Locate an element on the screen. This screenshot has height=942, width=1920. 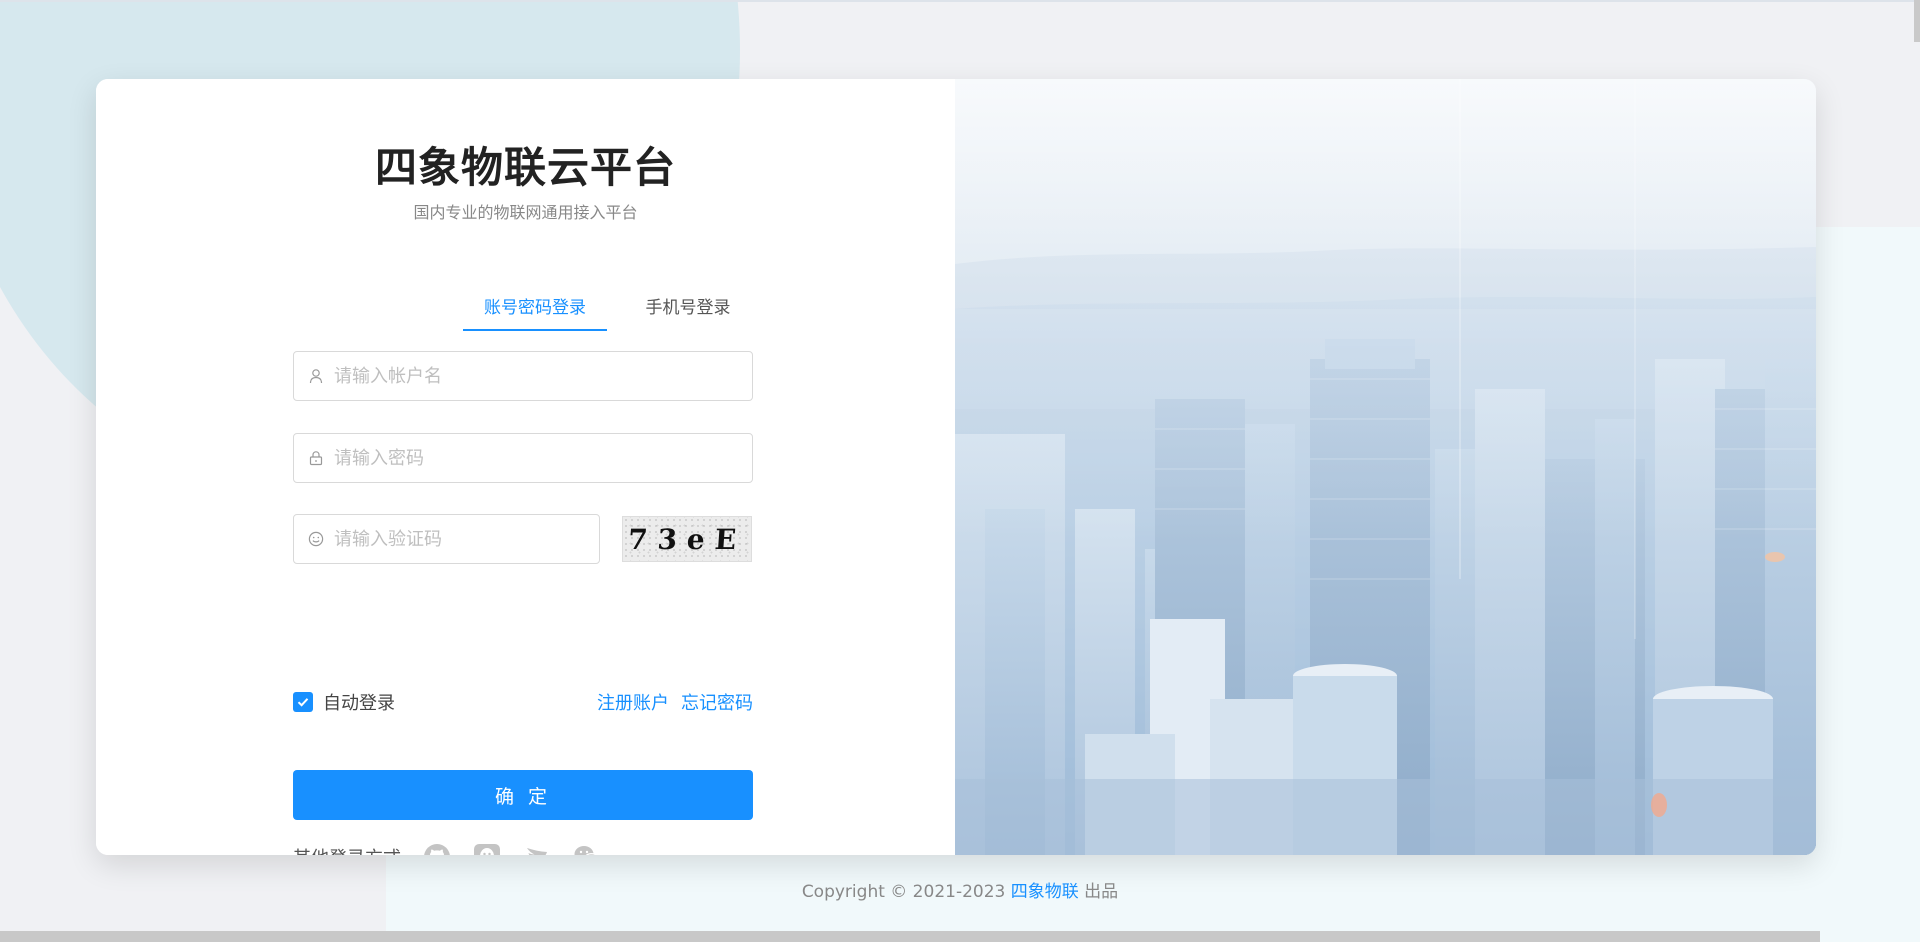
qq-icon is located at coordinates (487, 848).